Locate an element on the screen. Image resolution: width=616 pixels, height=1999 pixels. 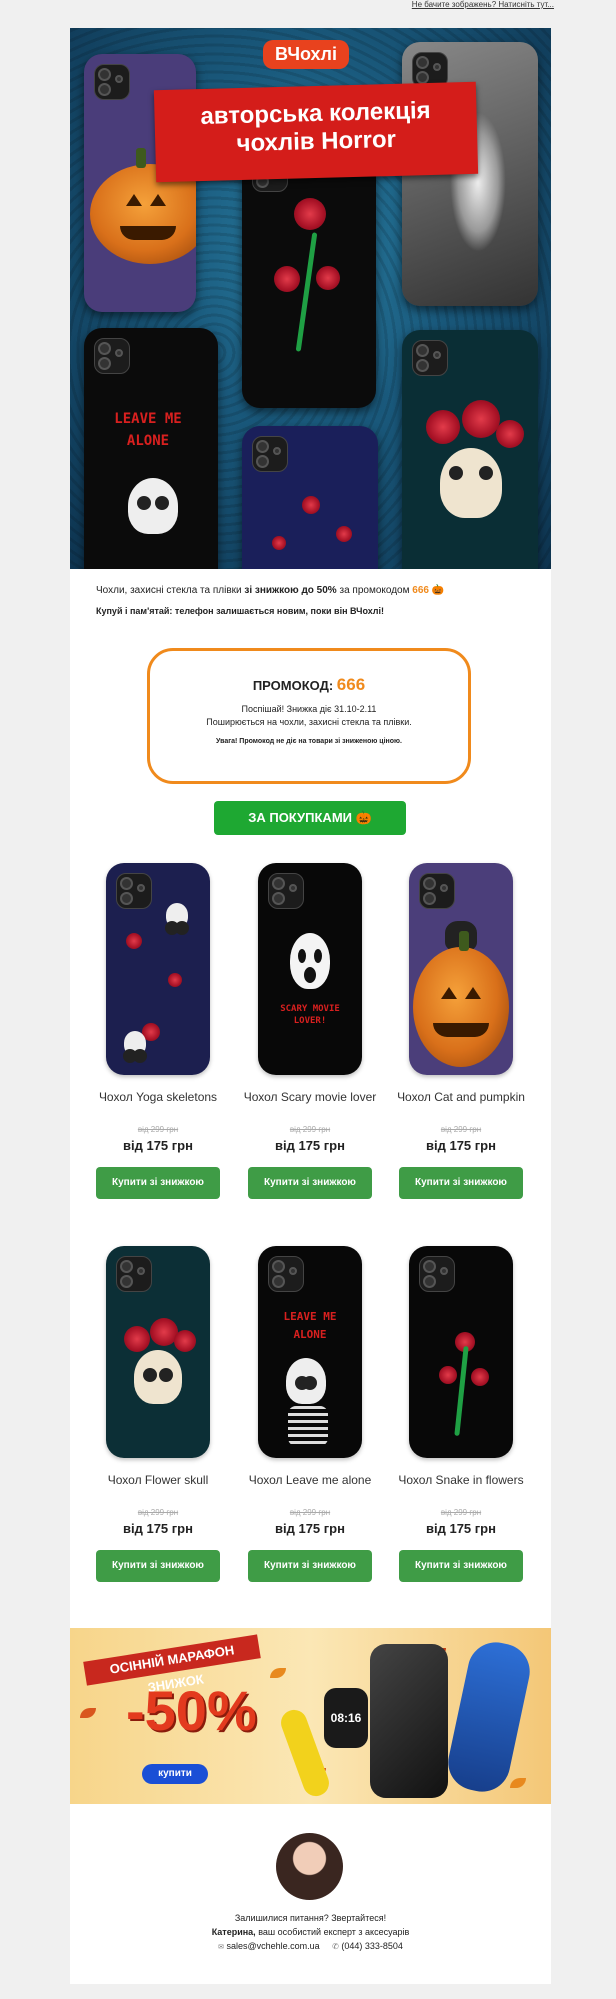
product-name: Чохол Snake in flowers is located at coordinates (461, 1489).